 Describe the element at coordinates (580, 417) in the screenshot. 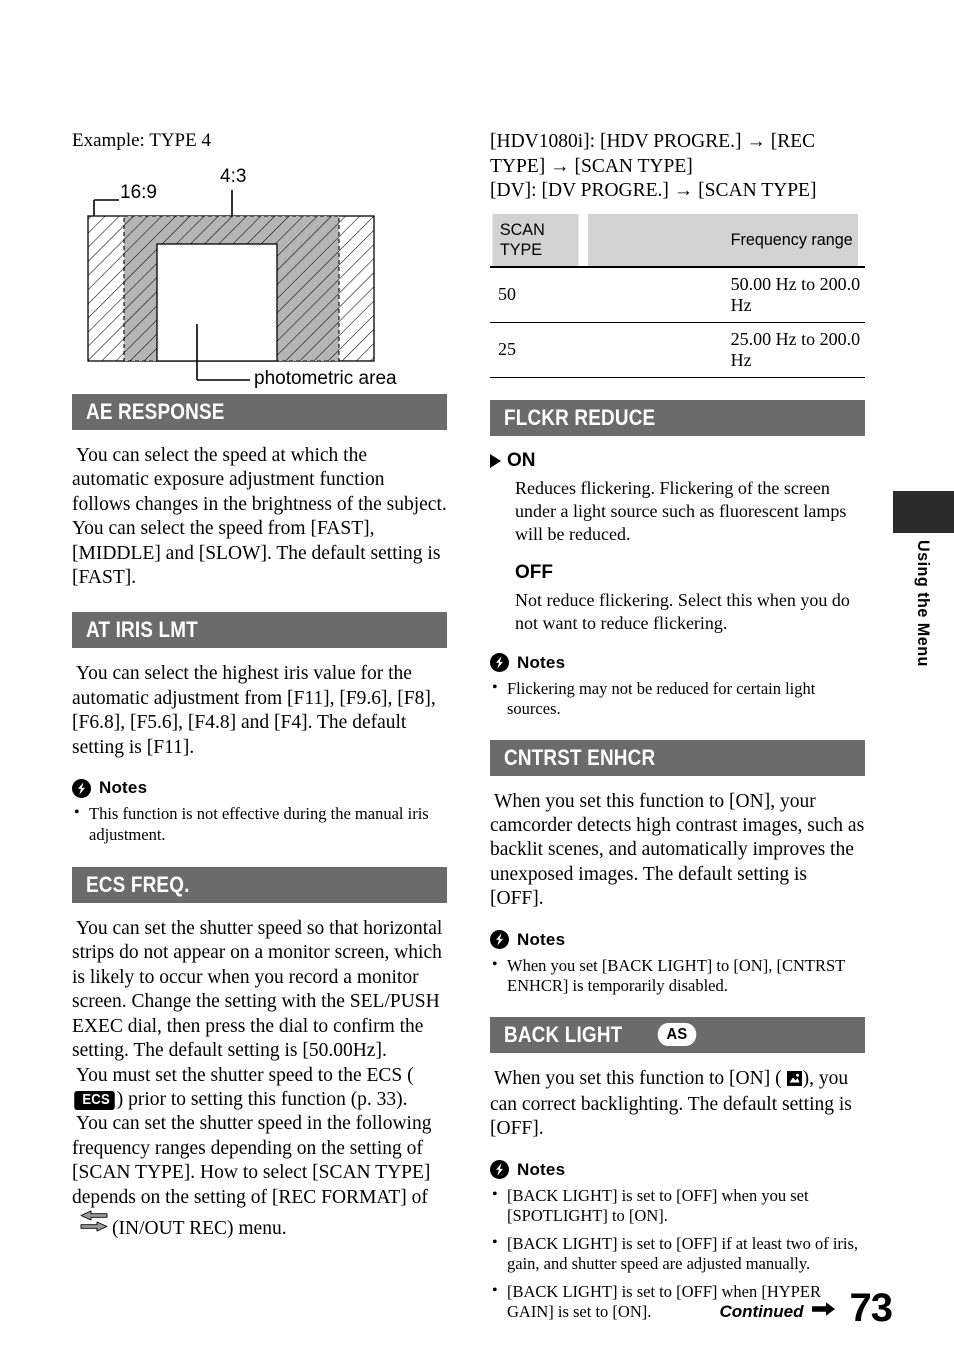

I see `section-title: FLCKR REDUCE` at that location.